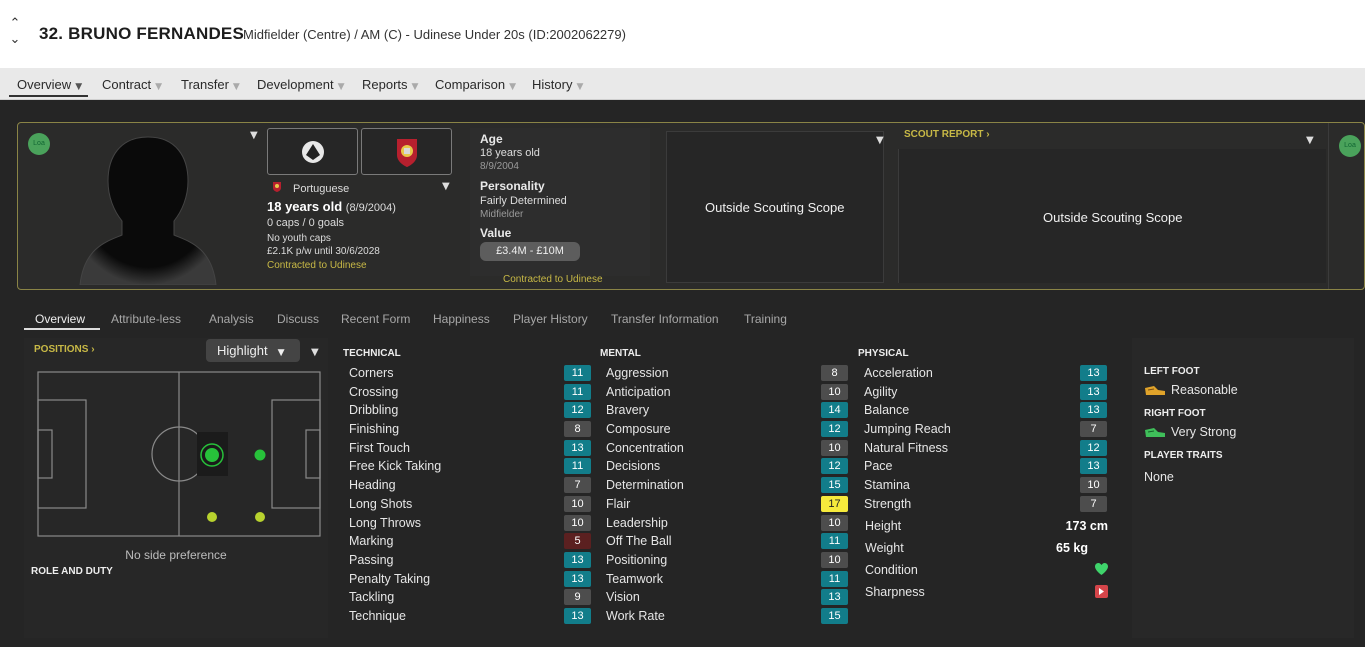  Describe the element at coordinates (141, 33) in the screenshot. I see `player-name: 32. BRUNO FERNANDES` at that location.